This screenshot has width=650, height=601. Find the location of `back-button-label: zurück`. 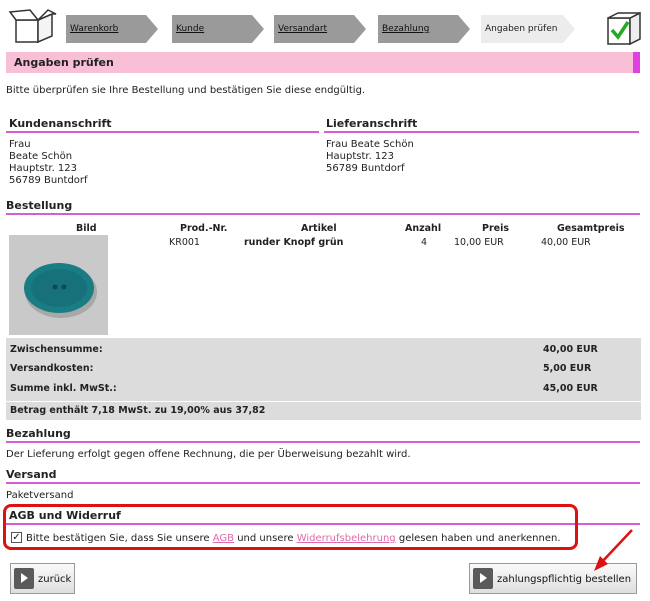

back-button-label: zurück is located at coordinates (54, 579).